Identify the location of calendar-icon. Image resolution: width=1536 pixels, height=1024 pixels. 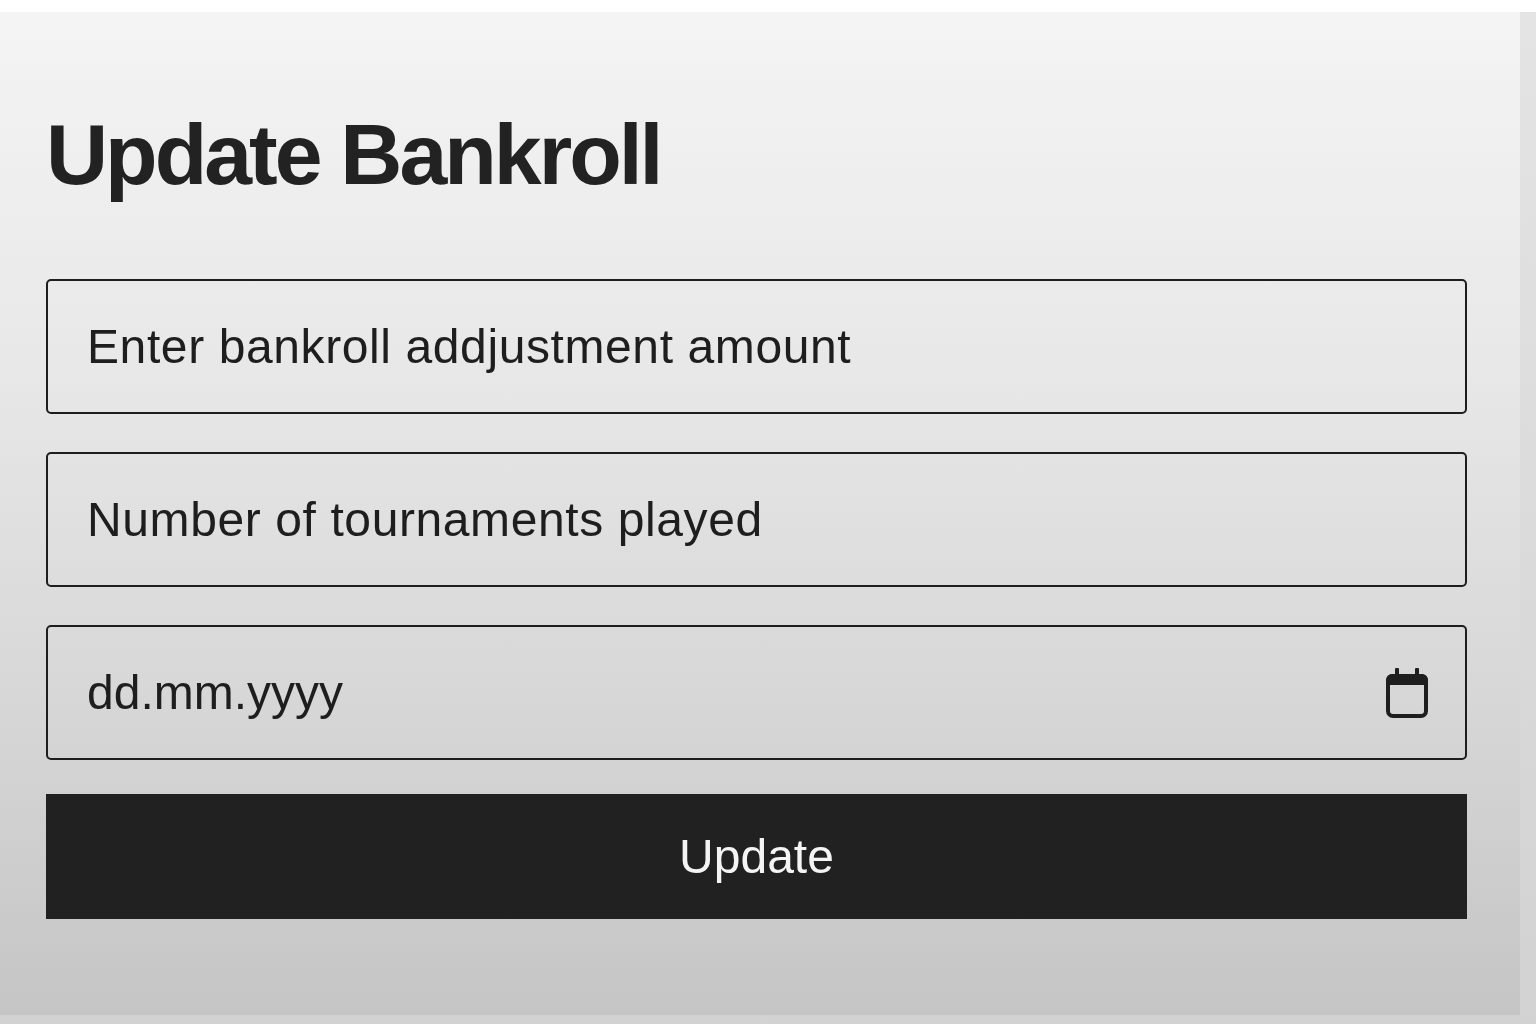
(1407, 693).